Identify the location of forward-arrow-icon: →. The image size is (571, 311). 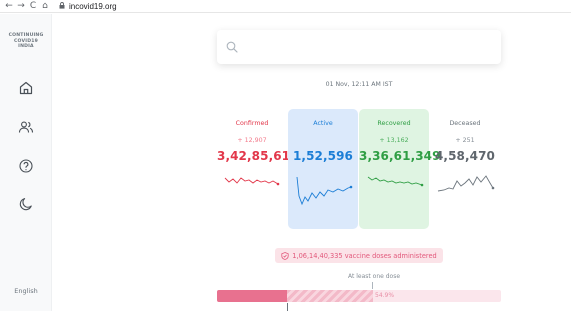
(21, 6).